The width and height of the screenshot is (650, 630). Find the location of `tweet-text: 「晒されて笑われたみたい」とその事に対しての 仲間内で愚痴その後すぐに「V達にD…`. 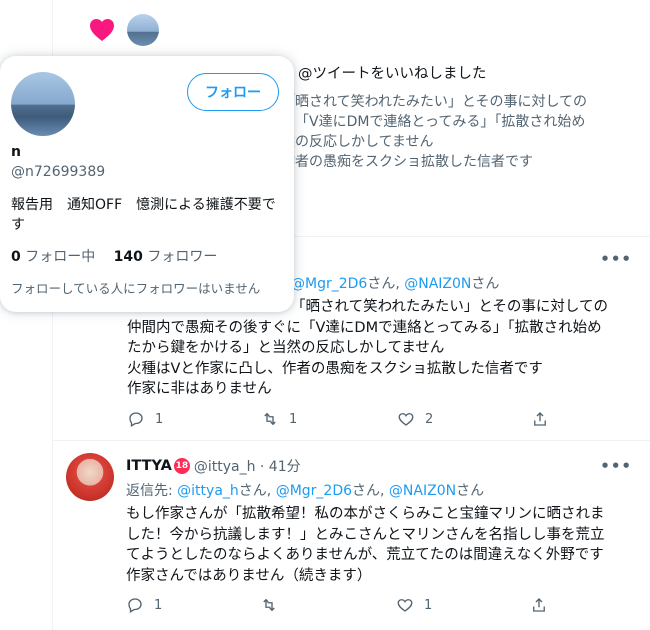

tweet-text: 「晒されて笑われたみたい」とその事に対しての 仲間内で愚痴その後すぐに「V達にD… is located at coordinates (383, 348).